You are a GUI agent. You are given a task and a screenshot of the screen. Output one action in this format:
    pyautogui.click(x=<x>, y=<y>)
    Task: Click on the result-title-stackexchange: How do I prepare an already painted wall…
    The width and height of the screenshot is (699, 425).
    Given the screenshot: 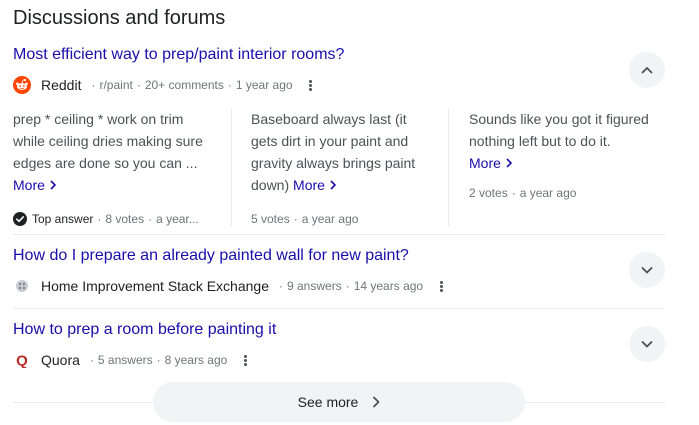 What is the action you would take?
    pyautogui.click(x=211, y=256)
    